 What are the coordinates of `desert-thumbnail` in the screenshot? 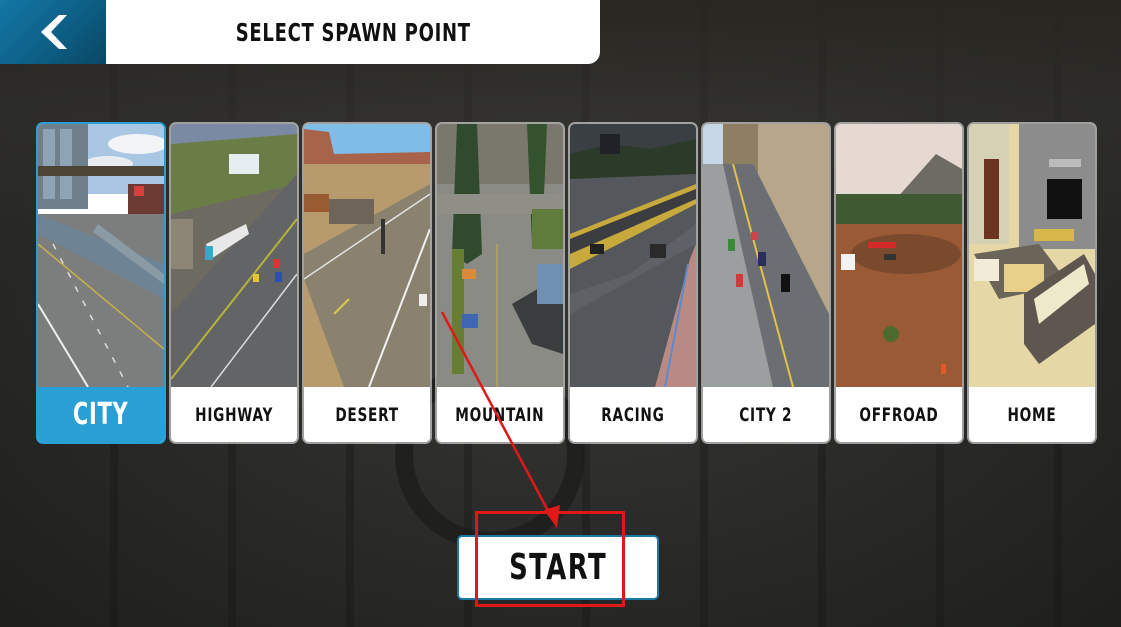 It's located at (367, 255).